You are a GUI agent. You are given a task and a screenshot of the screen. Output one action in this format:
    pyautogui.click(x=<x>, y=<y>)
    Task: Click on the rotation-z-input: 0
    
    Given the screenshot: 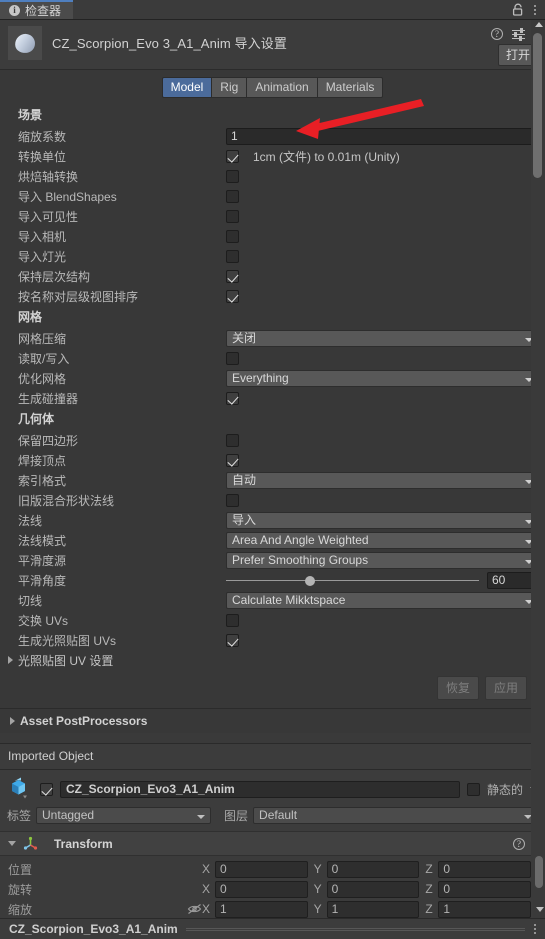 What is the action you would take?
    pyautogui.click(x=485, y=889)
    